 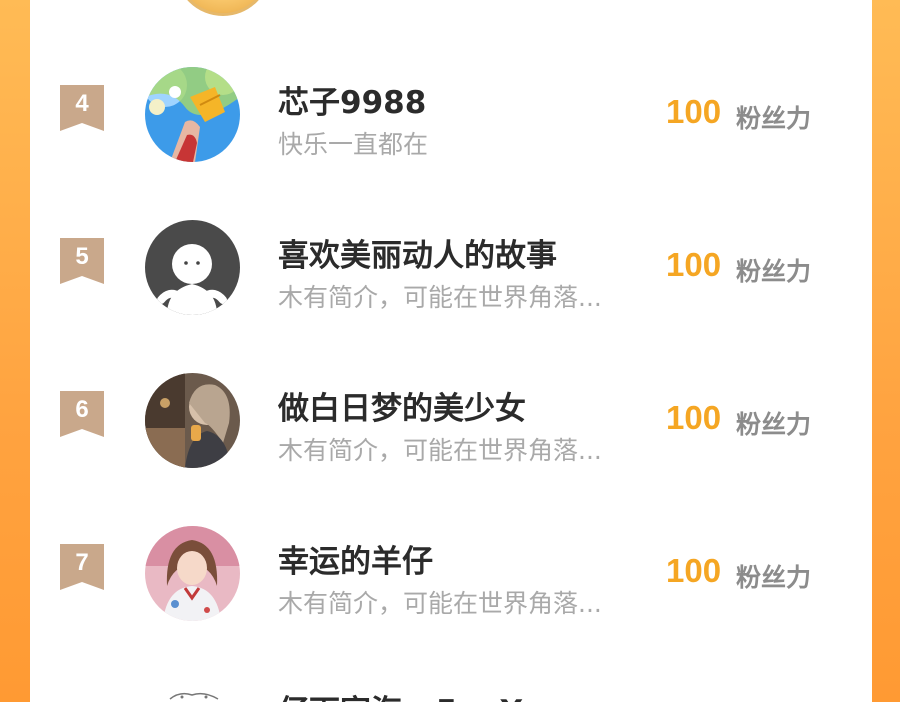 I want to click on partial-row: 仔下宣海_c5aeX, so click(x=428, y=694).